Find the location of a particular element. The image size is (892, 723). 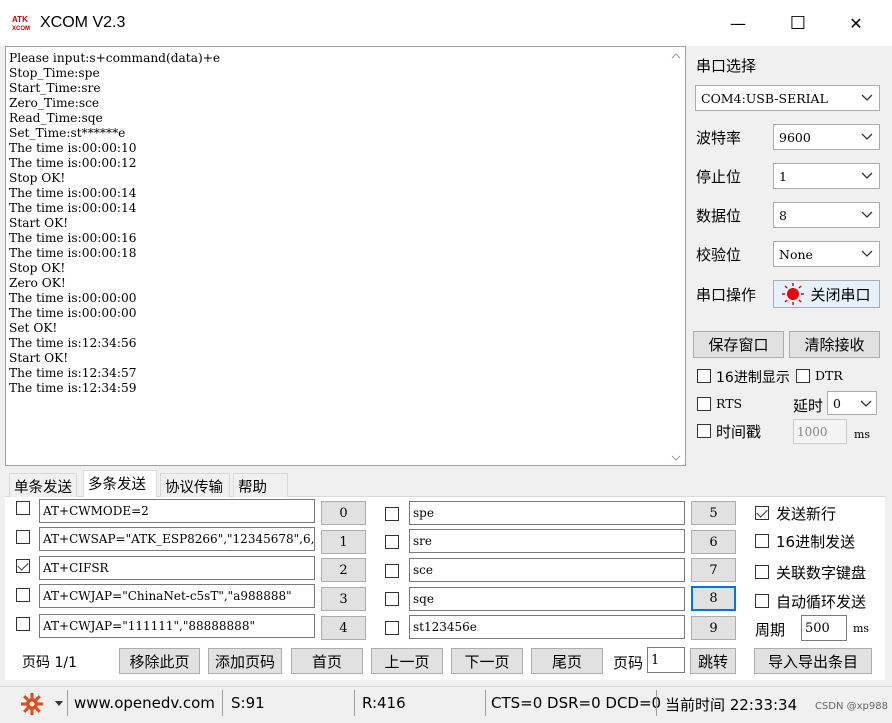

numpad-checkbox is located at coordinates (762, 572).